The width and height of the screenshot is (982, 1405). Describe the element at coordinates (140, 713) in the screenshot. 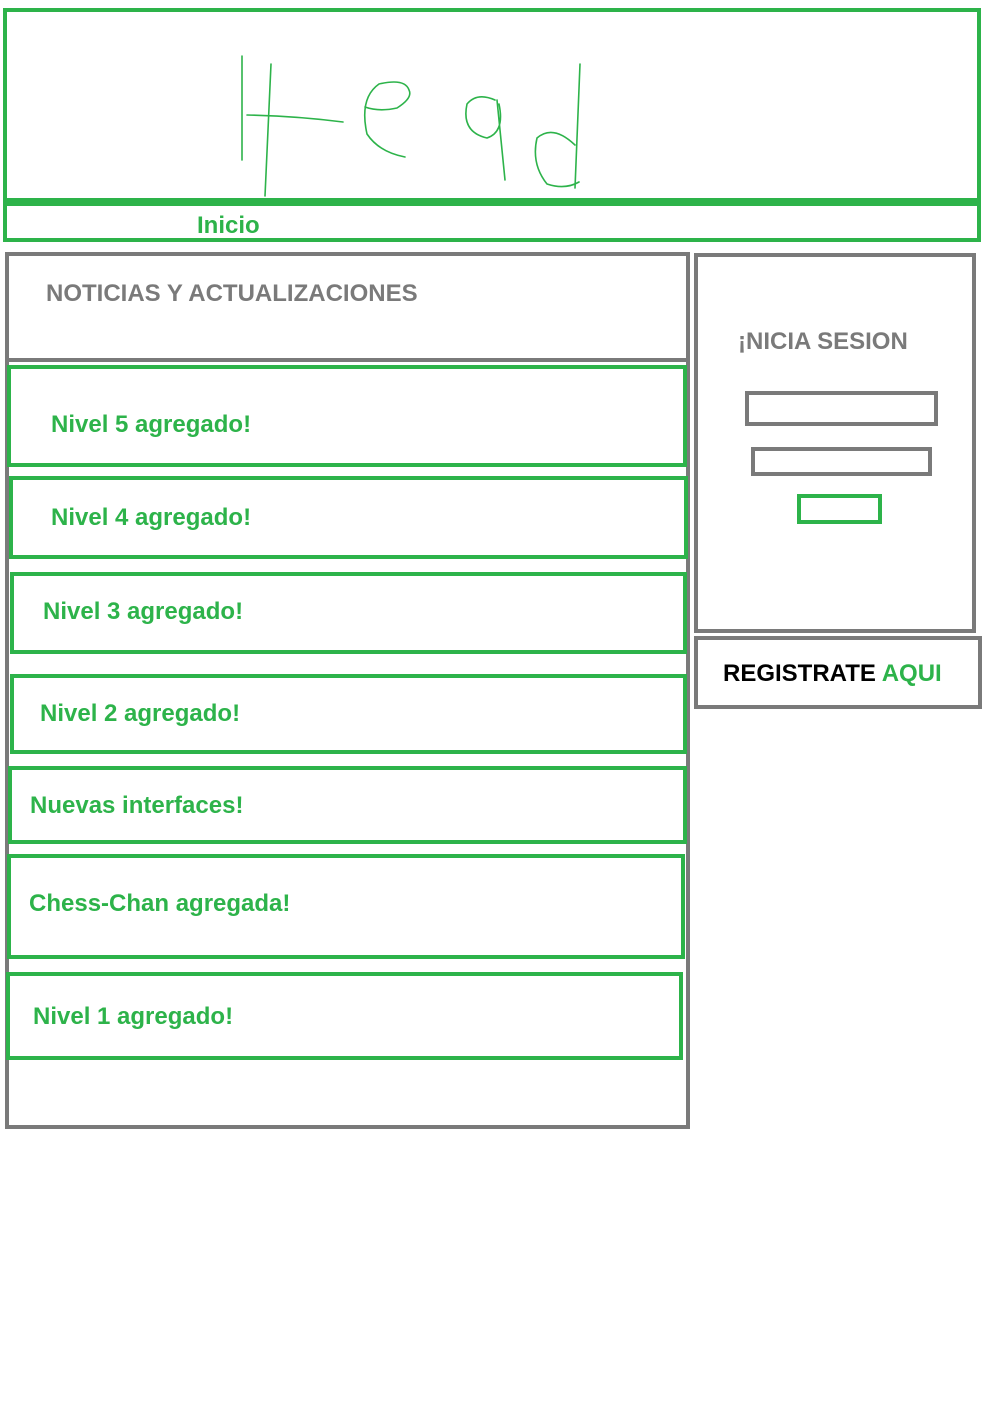

I see `news-item-label: Nivel 2 agregado!` at that location.